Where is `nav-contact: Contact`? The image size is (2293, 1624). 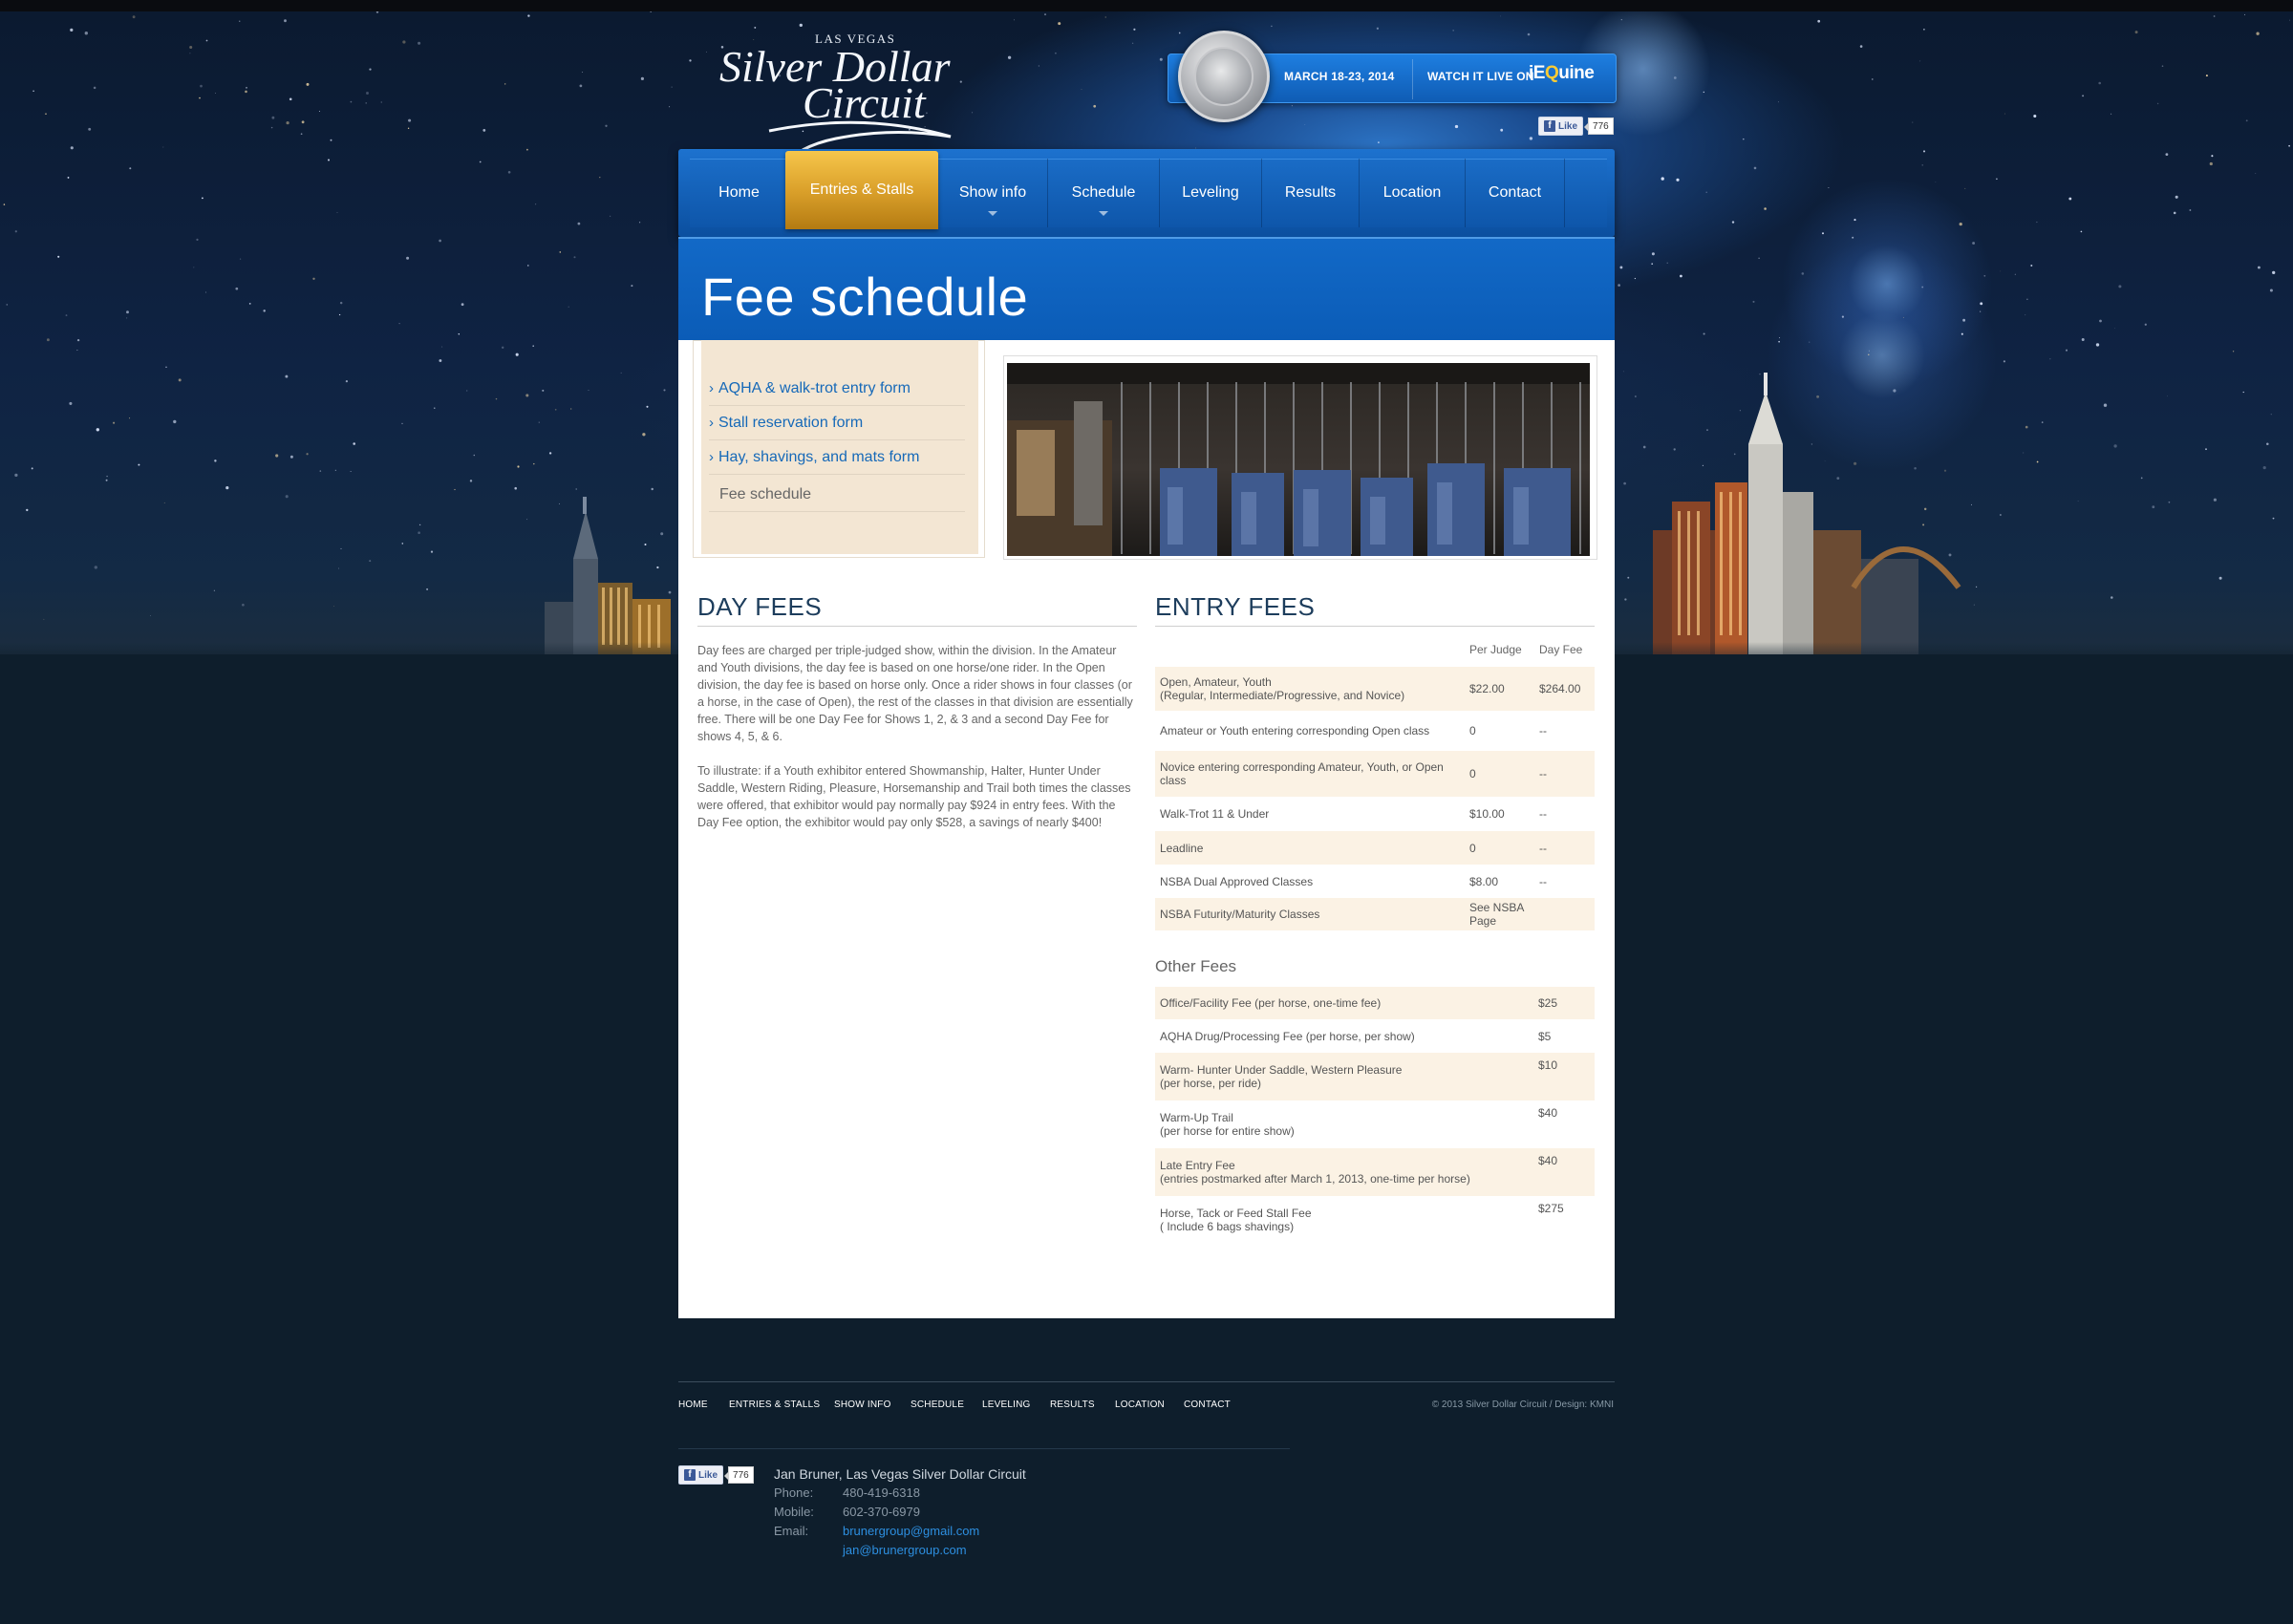 nav-contact: Contact is located at coordinates (1515, 193).